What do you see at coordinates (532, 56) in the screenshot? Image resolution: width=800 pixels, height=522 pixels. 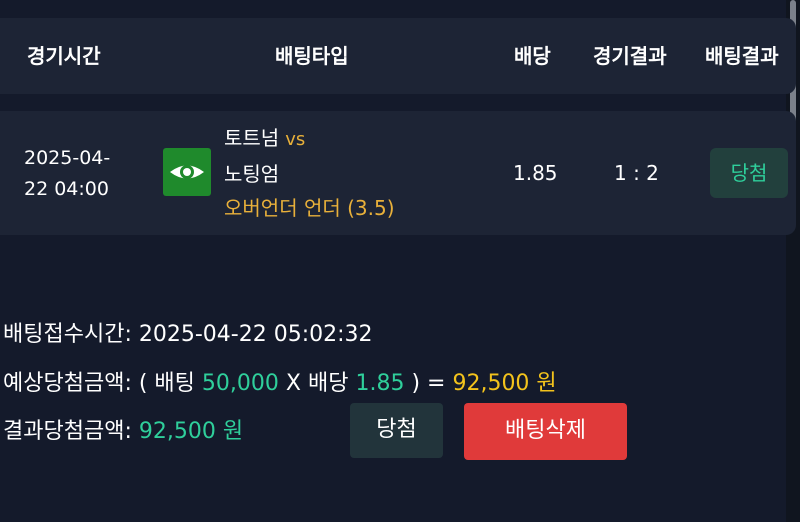 I see `header-odds: 배당` at bounding box center [532, 56].